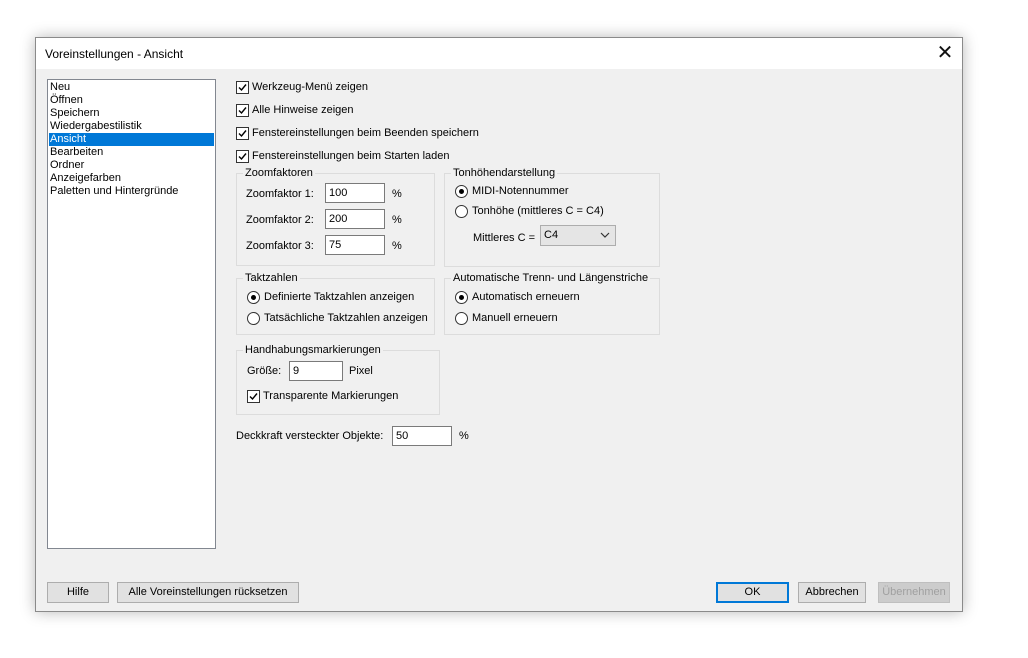 The width and height of the screenshot is (1028, 658). What do you see at coordinates (131, 165) in the screenshot?
I see `category-item-ordner: Ordner` at bounding box center [131, 165].